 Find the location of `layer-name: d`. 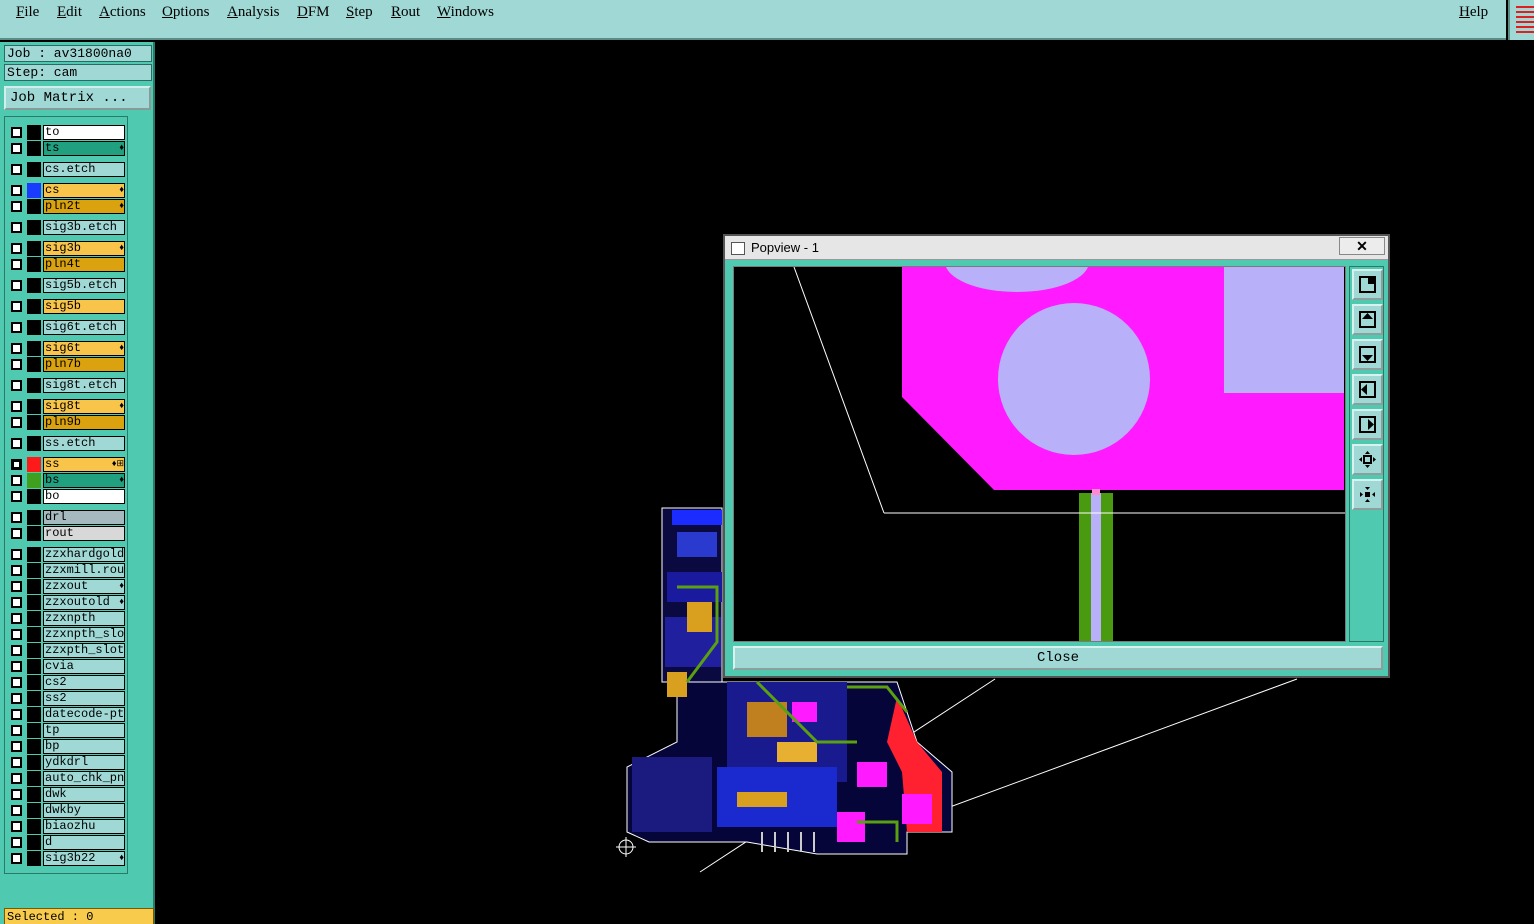

layer-name: d is located at coordinates (84, 842).